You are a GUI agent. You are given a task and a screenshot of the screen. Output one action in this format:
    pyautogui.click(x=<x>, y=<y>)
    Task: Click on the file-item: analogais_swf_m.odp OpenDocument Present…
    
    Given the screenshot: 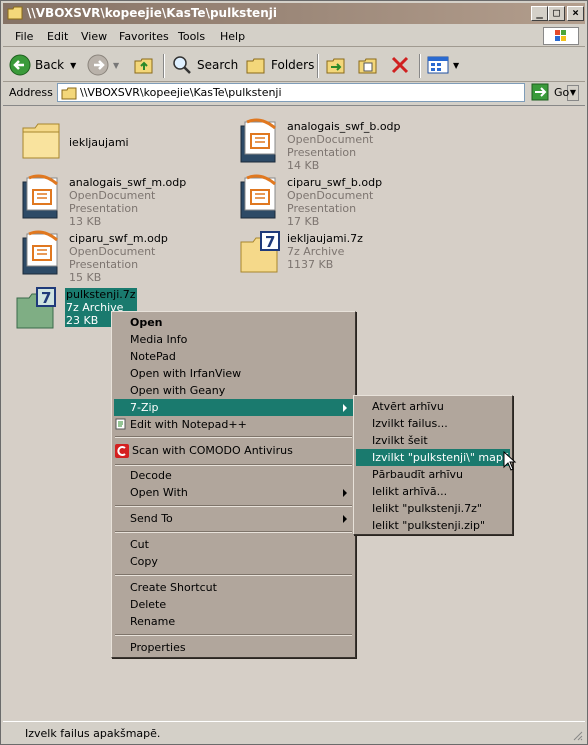 What is the action you would take?
    pyautogui.click(x=114, y=200)
    